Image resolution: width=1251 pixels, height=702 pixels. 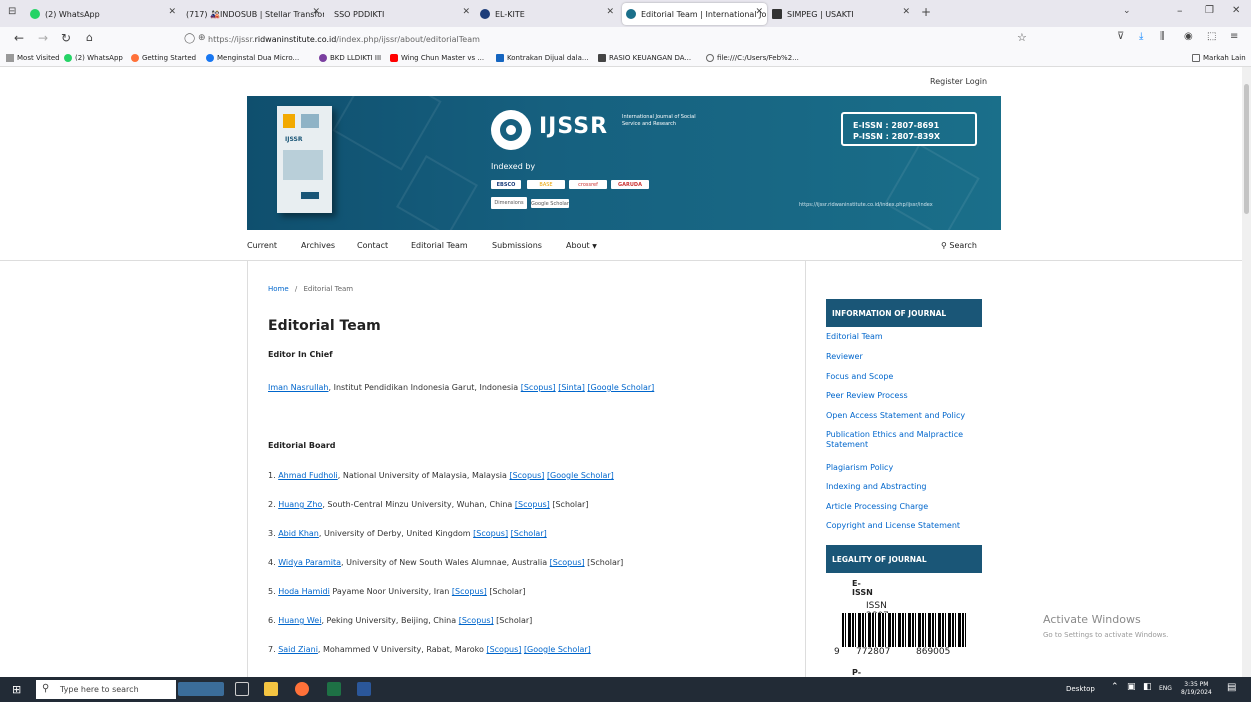 I want to click on editor-name-link: Iman Nasrullah, so click(x=298, y=387).